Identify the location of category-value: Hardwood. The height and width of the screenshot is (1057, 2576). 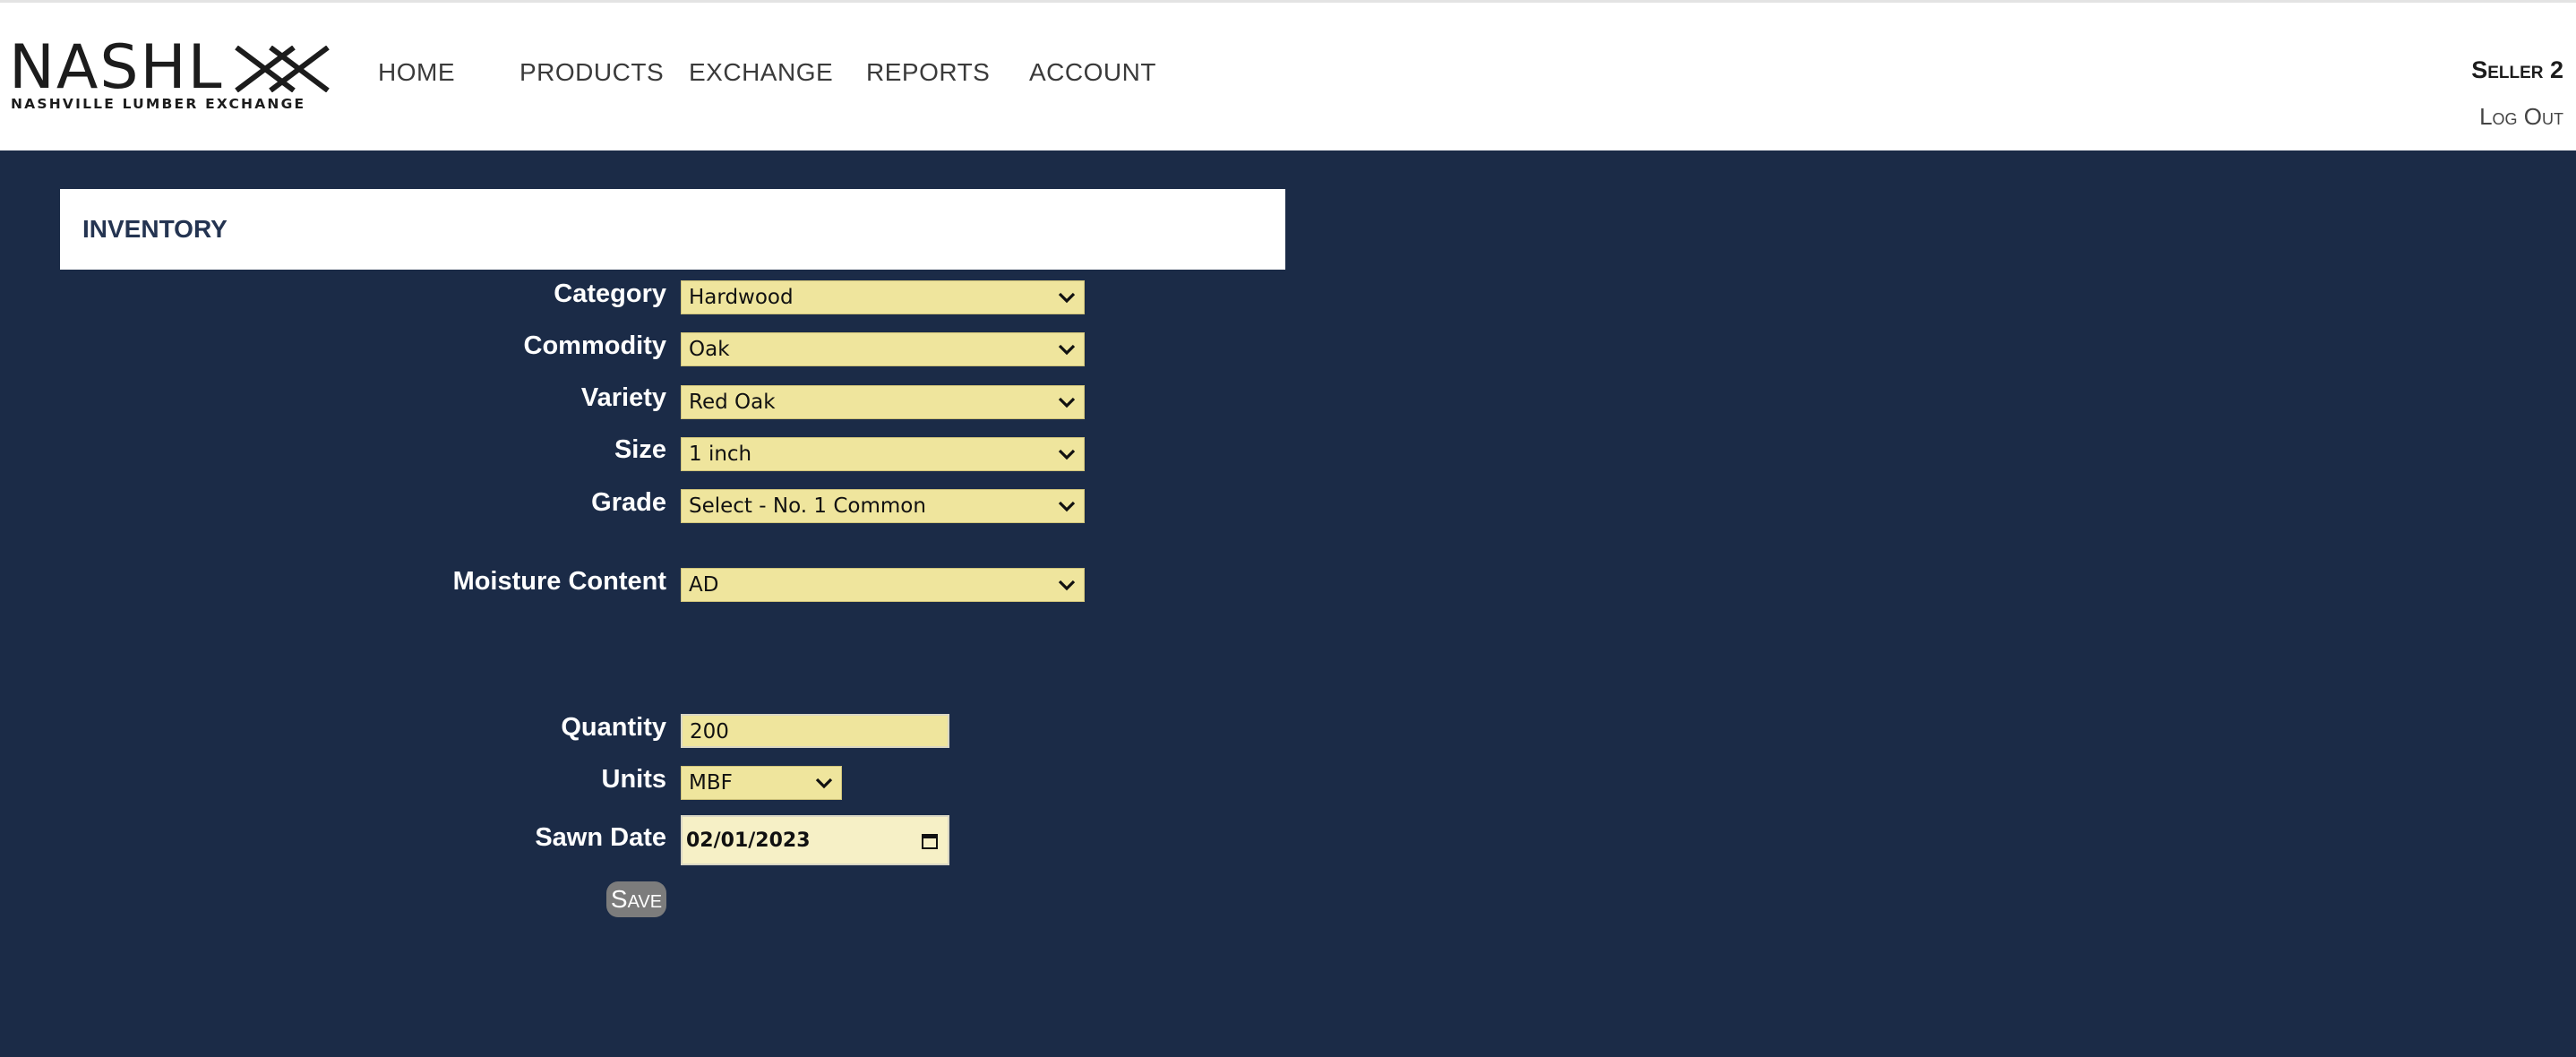
(741, 297).